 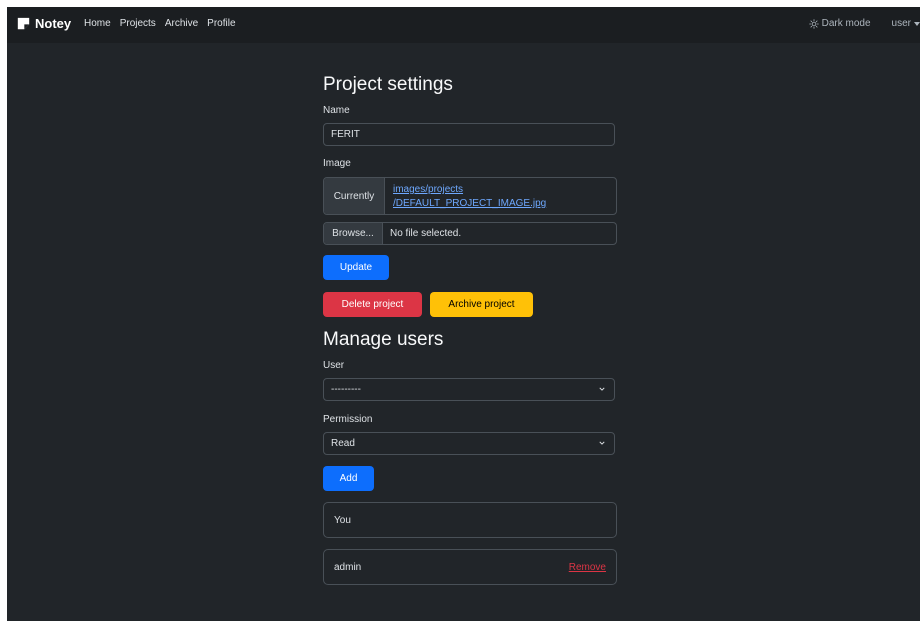 What do you see at coordinates (587, 567) in the screenshot?
I see `remove-member-link: Remove` at bounding box center [587, 567].